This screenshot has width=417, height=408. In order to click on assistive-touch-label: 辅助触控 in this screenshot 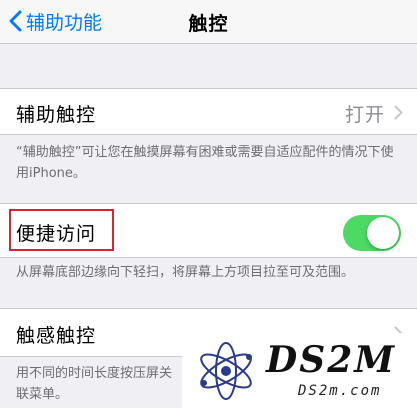, I will do `click(56, 115)`.